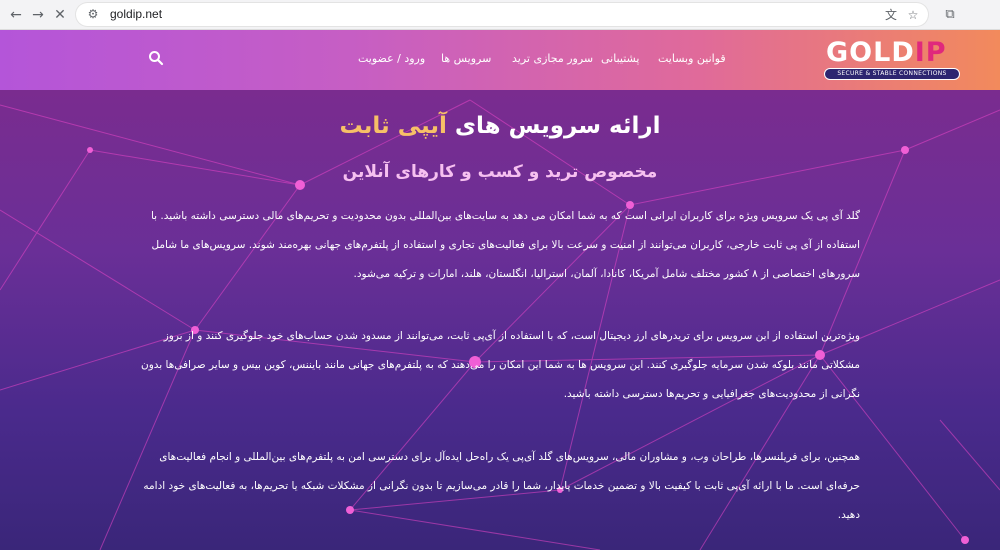  Describe the element at coordinates (500, 172) in the screenshot. I see `hero-subtitle: مخصوص ترید و کسب و کارهای آنلاین` at that location.